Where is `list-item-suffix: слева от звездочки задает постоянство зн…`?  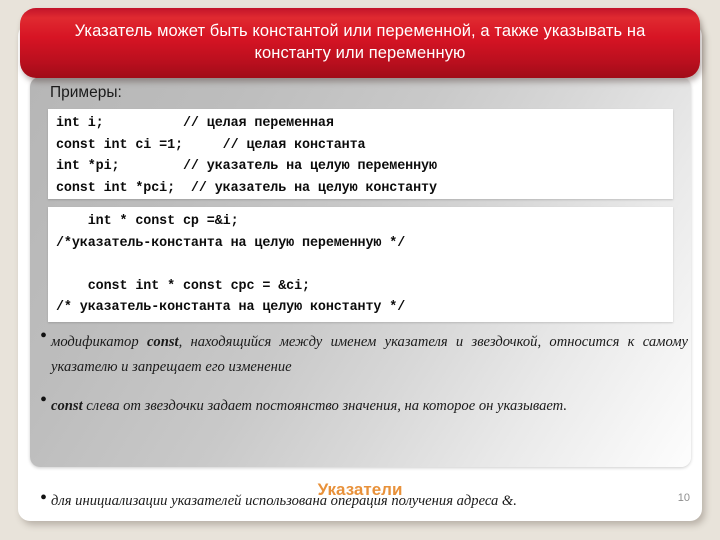 list-item-suffix: слева от звездочки задает постоянство зн… is located at coordinates (325, 406).